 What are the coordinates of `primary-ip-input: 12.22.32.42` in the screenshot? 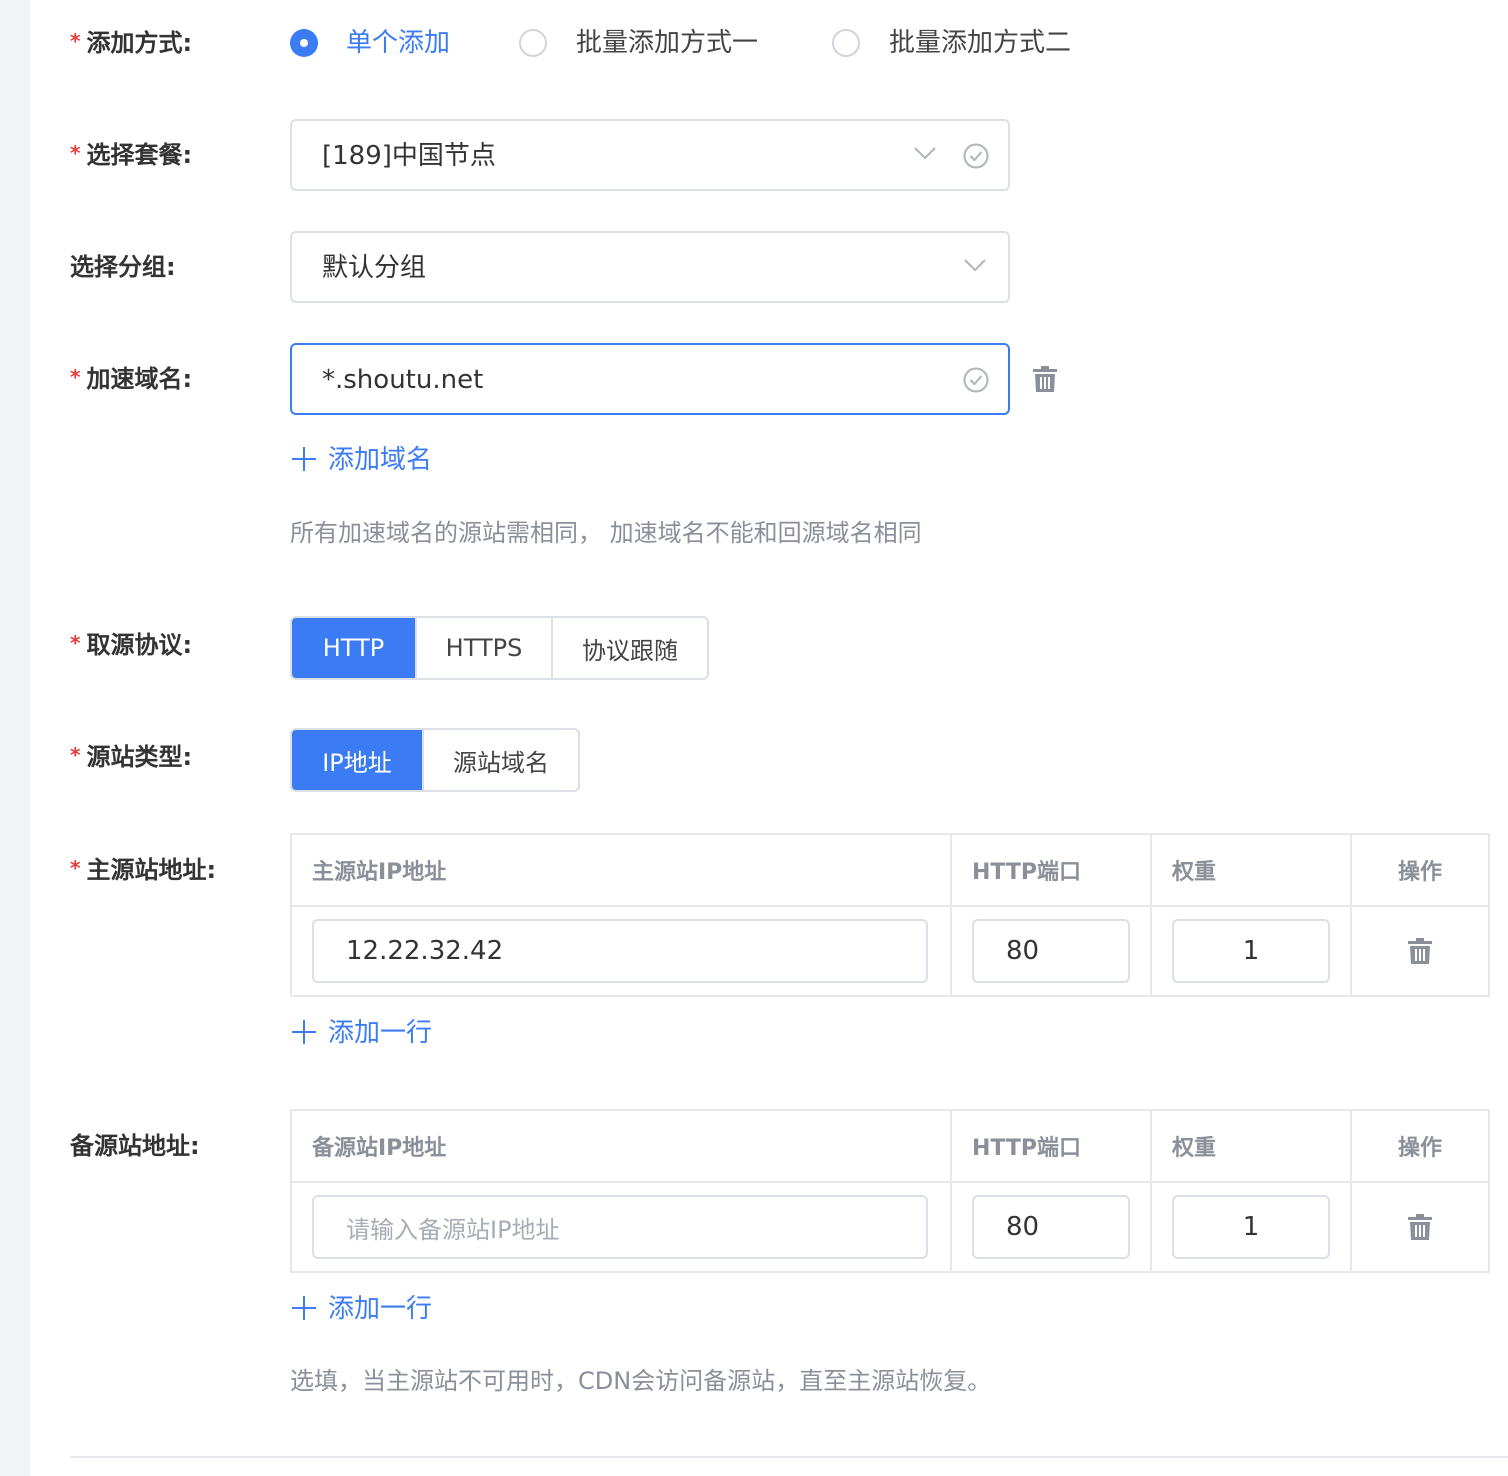 It's located at (620, 951).